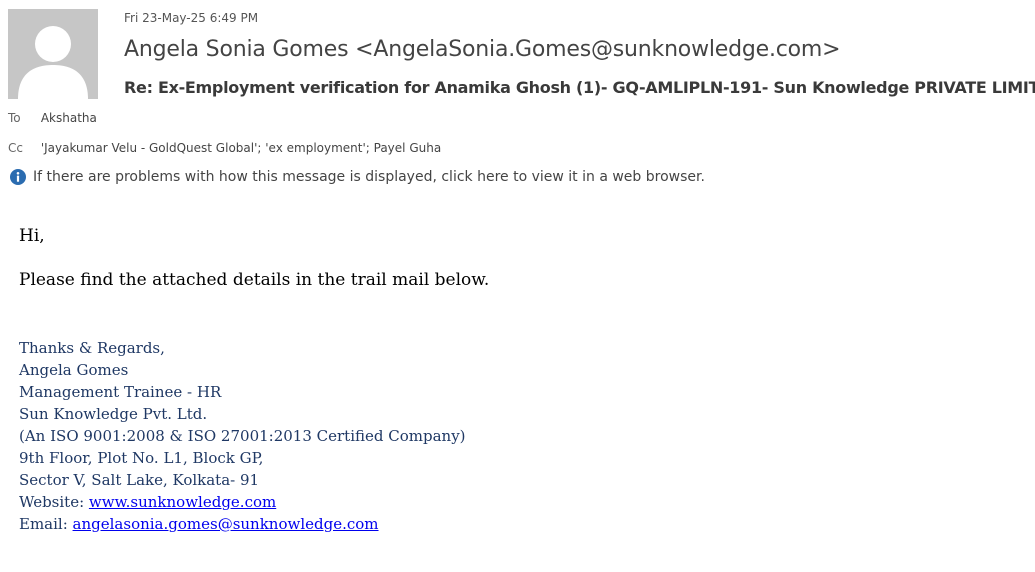  I want to click on signature-address-line1: 9th Floor, Plot No. L1, Block GP,, so click(141, 458).